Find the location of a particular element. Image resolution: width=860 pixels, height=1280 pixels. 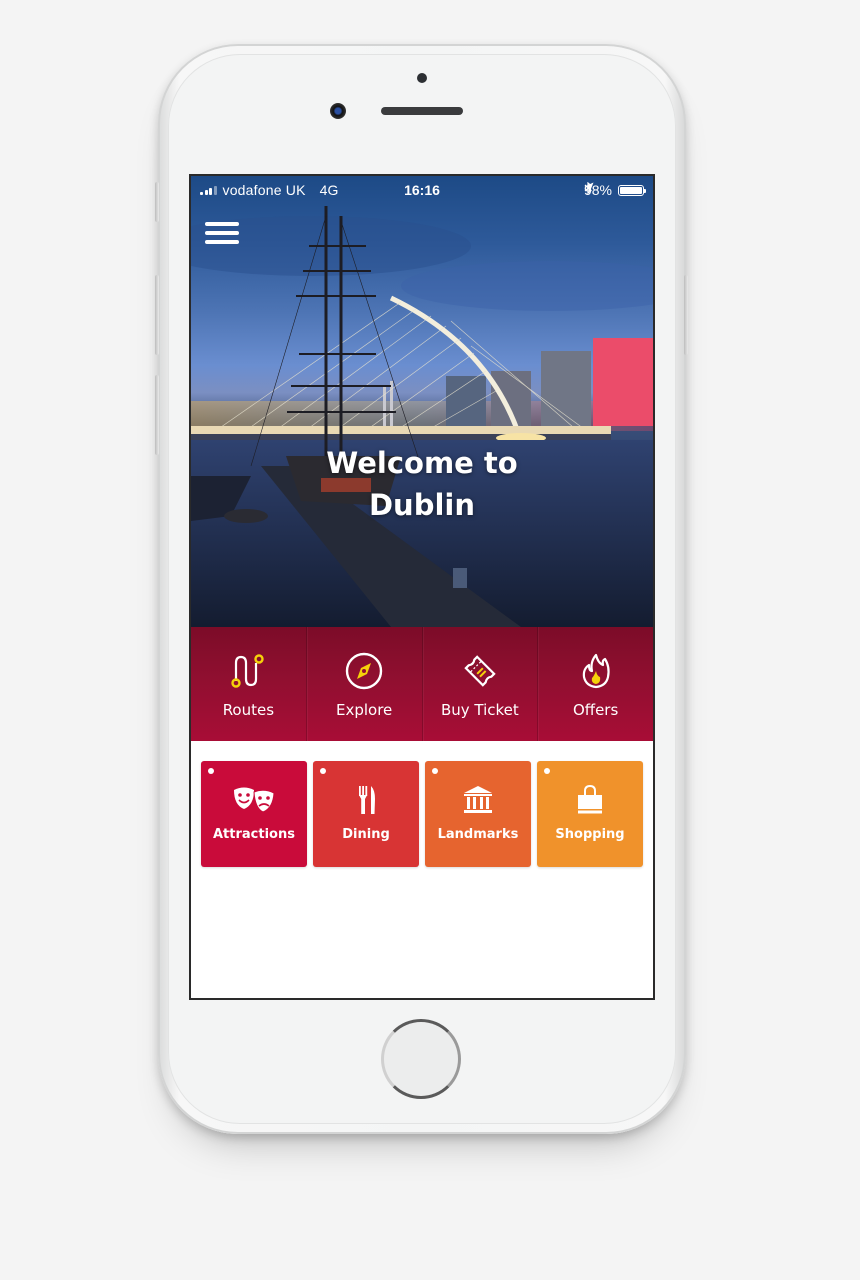

volume-up-button is located at coordinates (157, 315).